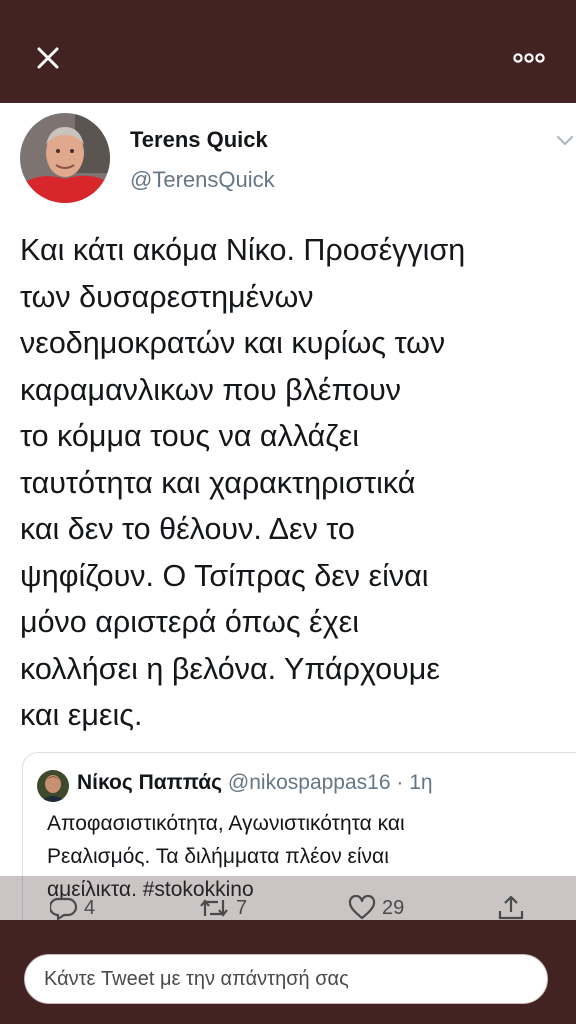 The width and height of the screenshot is (576, 1024). Describe the element at coordinates (167, 296) in the screenshot. I see `tweet-text-line: των δυσαρεστημένων` at that location.